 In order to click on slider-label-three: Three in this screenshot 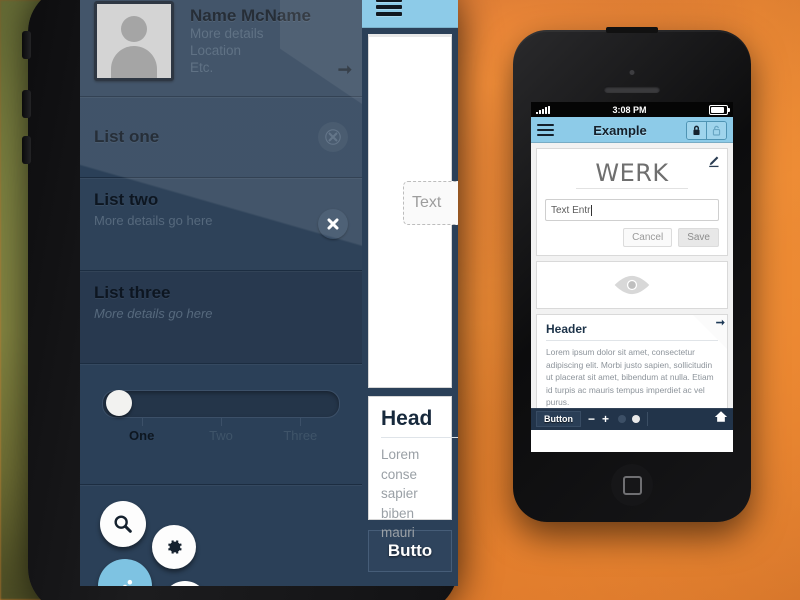, I will do `click(300, 435)`.